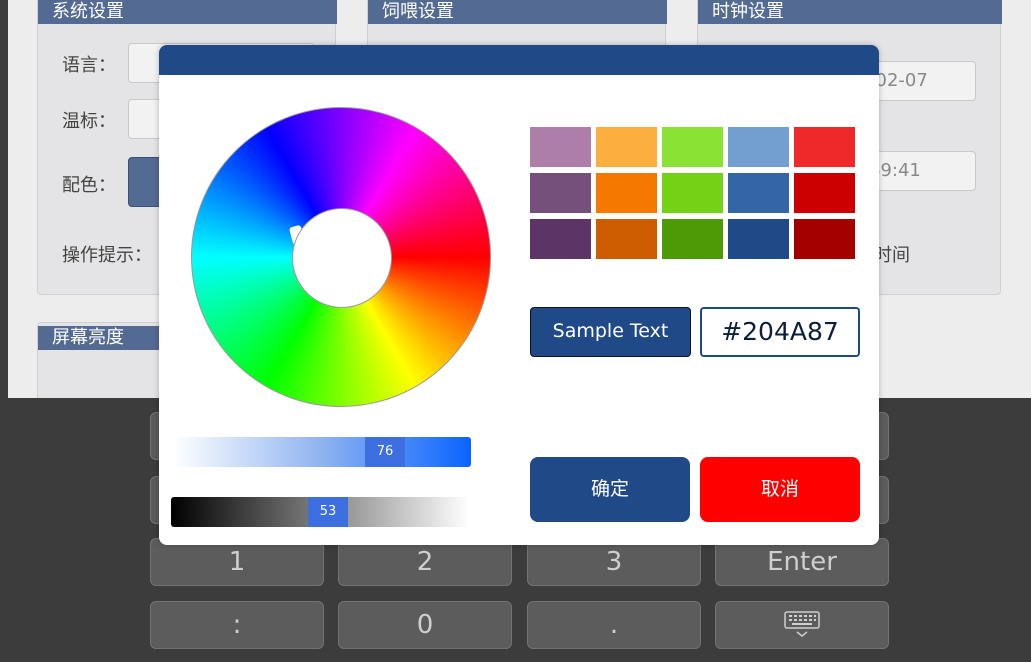 This screenshot has width=1031, height=662. Describe the element at coordinates (4, 331) in the screenshot. I see `left-taskbar-strip` at that location.